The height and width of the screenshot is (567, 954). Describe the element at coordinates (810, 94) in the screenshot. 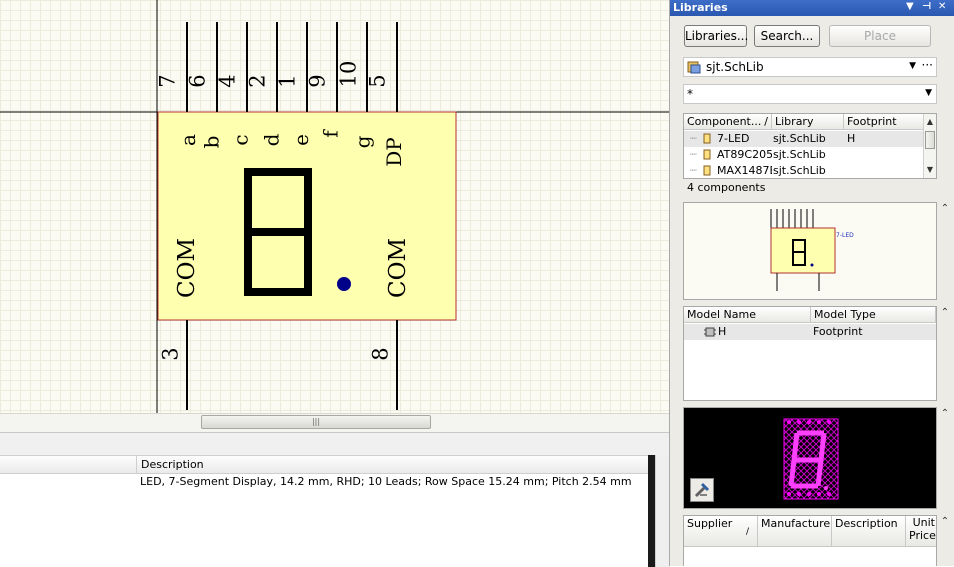

I see `filter-combo: * ▼` at that location.